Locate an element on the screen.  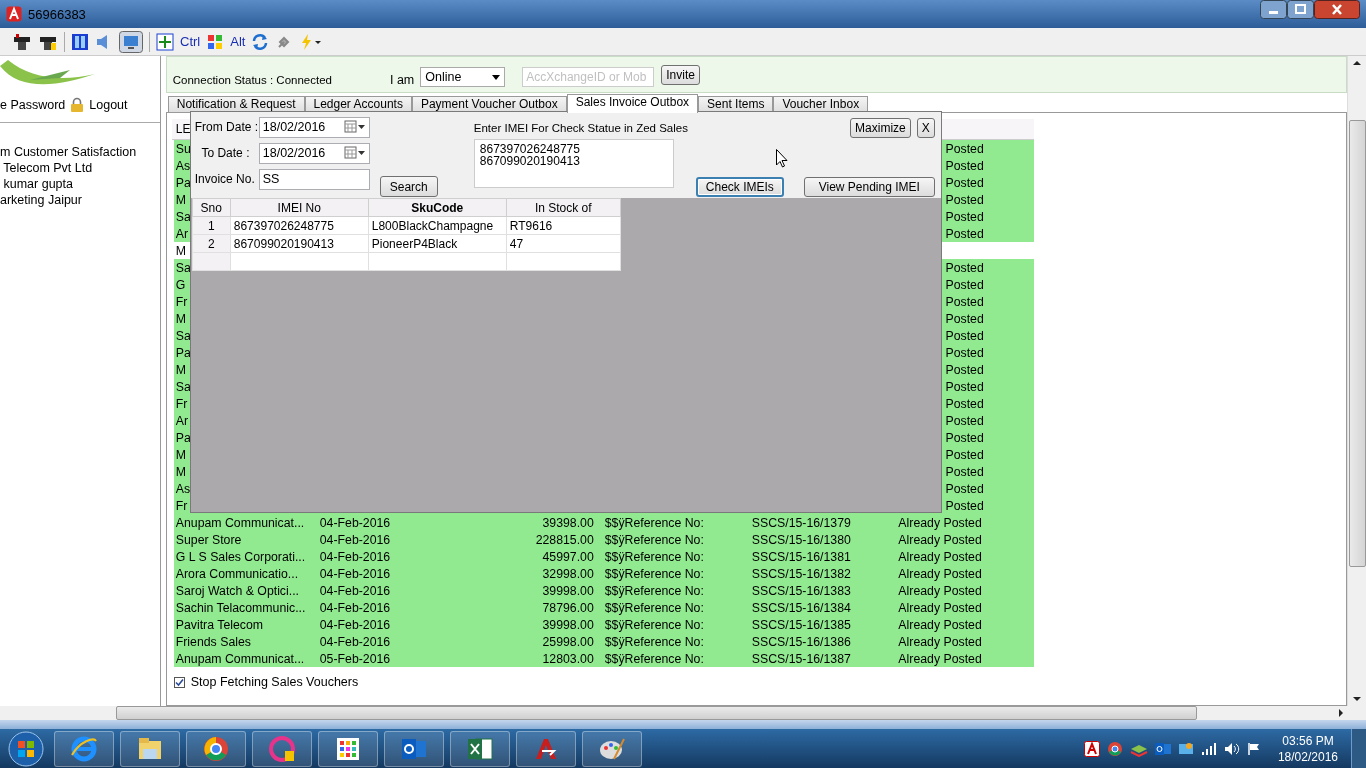
volume-icon is located at coordinates (1231, 749).